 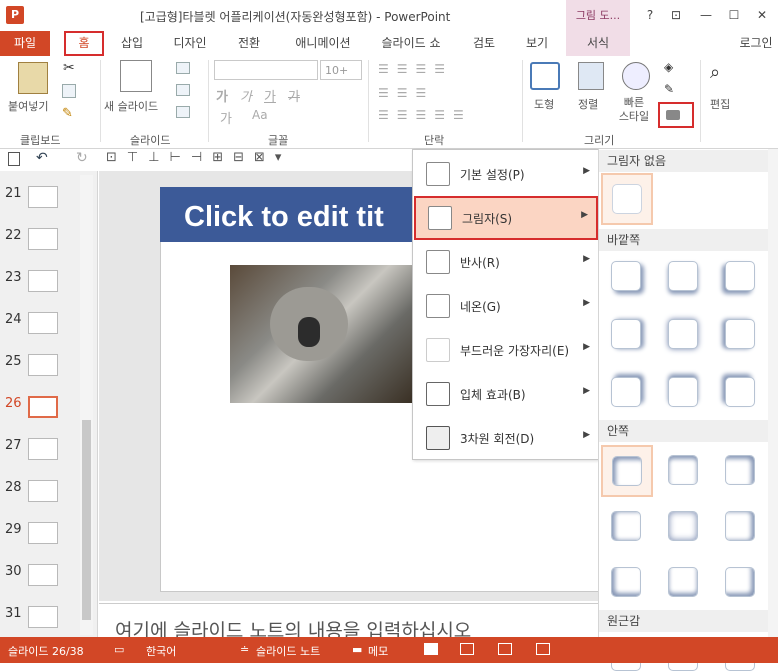 I want to click on italic-icon: 가, so click(x=246, y=95).